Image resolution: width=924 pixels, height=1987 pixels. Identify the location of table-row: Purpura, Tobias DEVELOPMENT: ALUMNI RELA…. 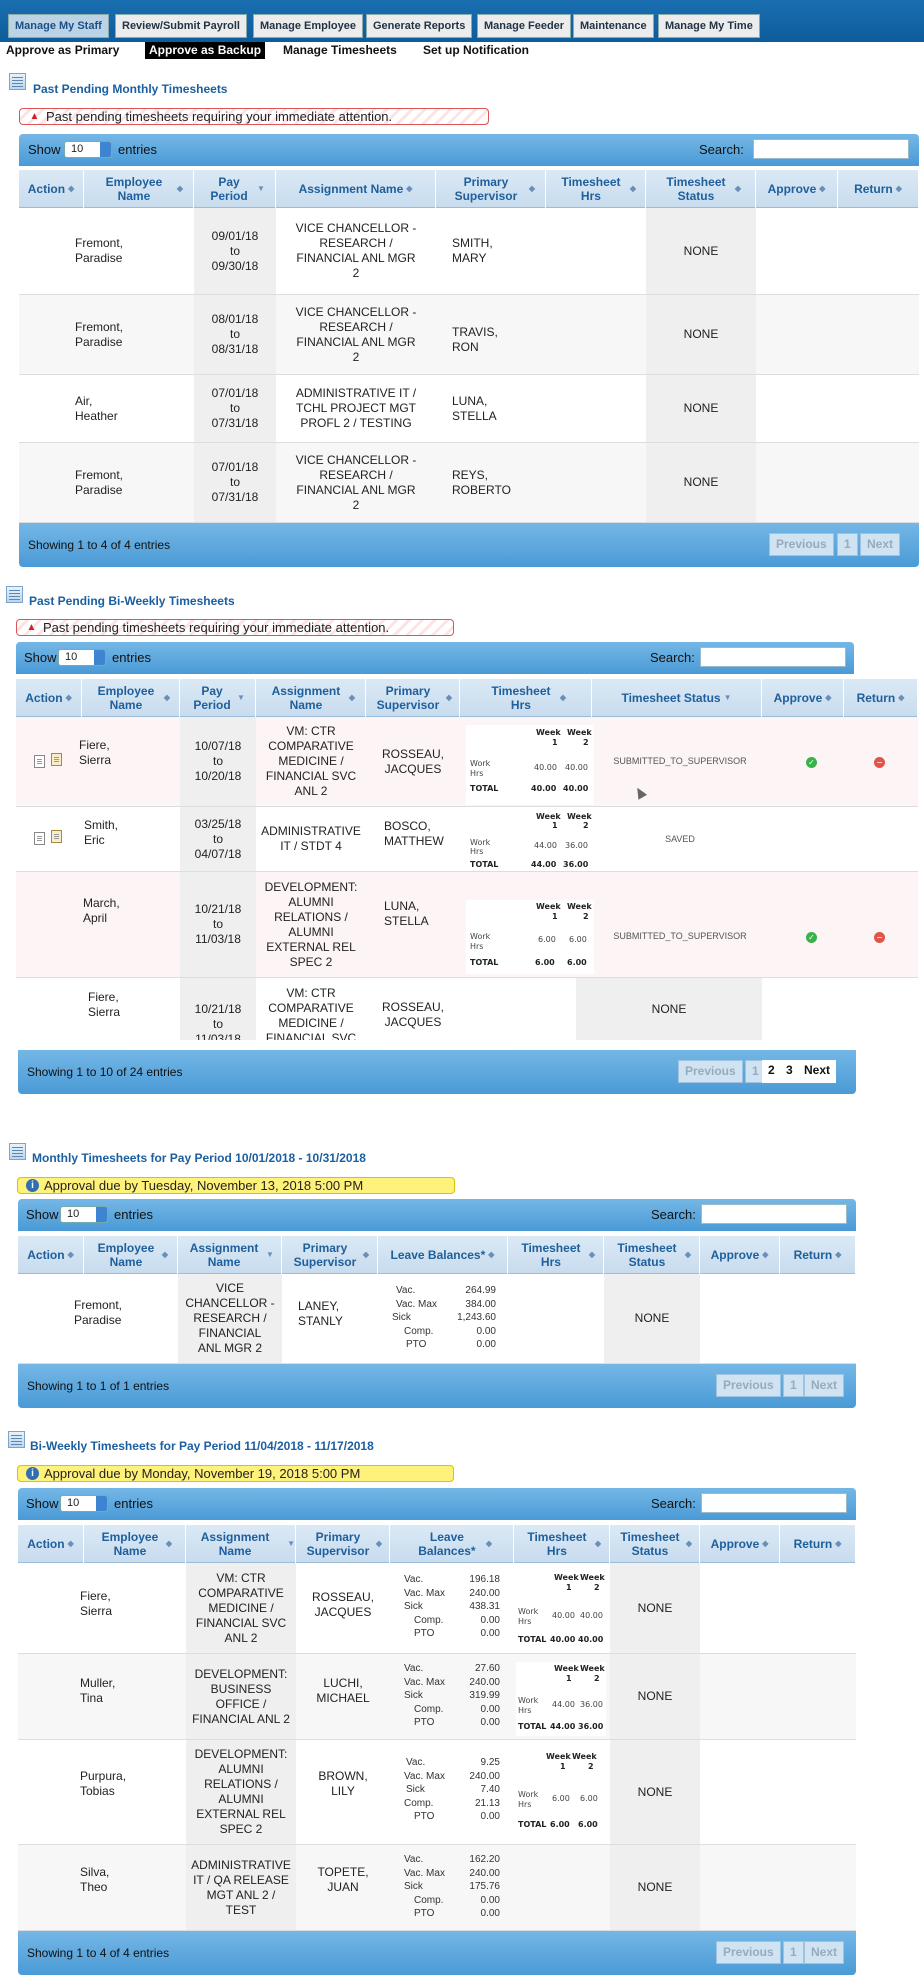
(437, 1792).